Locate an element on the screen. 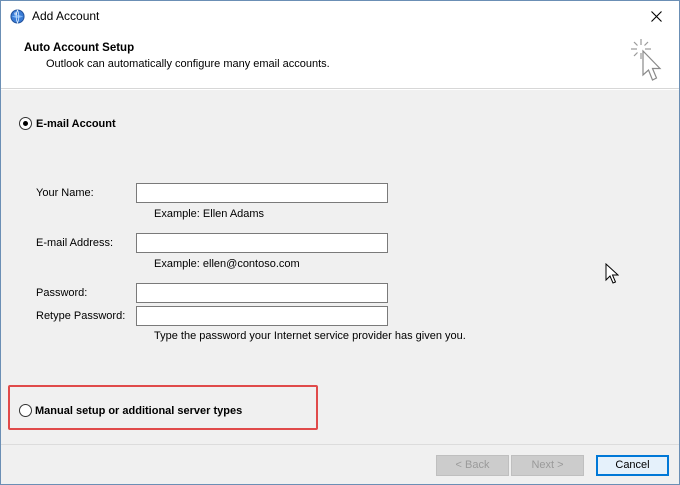 The image size is (680, 485). cancel-button: Cancel is located at coordinates (632, 465).